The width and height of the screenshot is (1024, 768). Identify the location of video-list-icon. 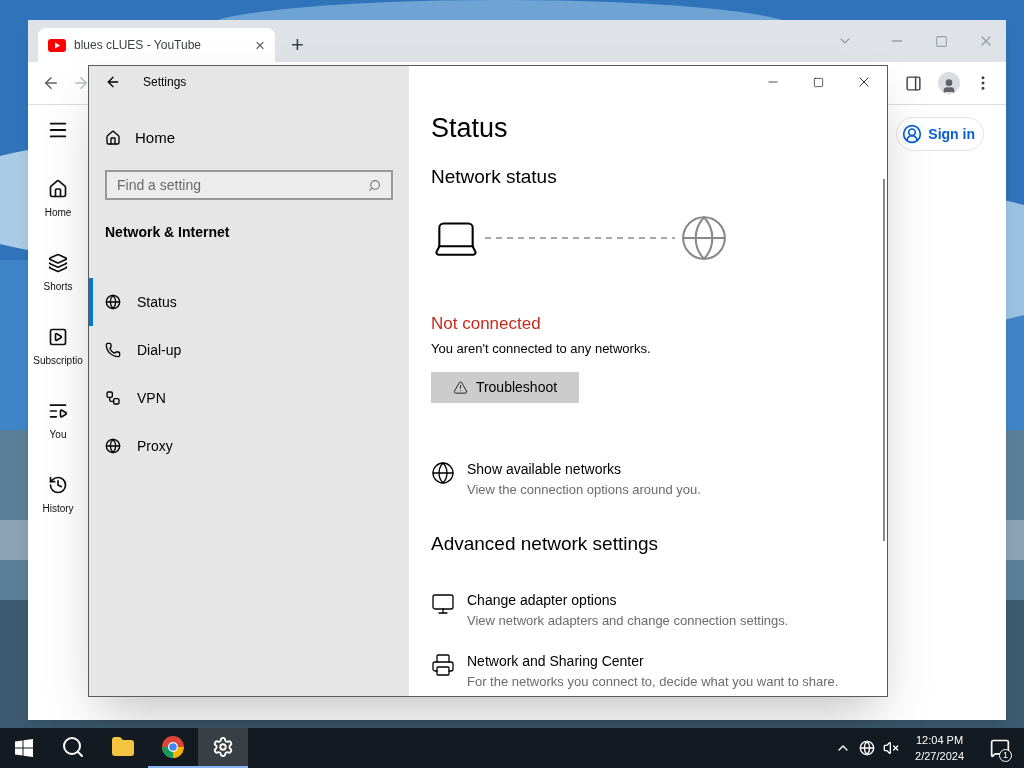
(58, 411).